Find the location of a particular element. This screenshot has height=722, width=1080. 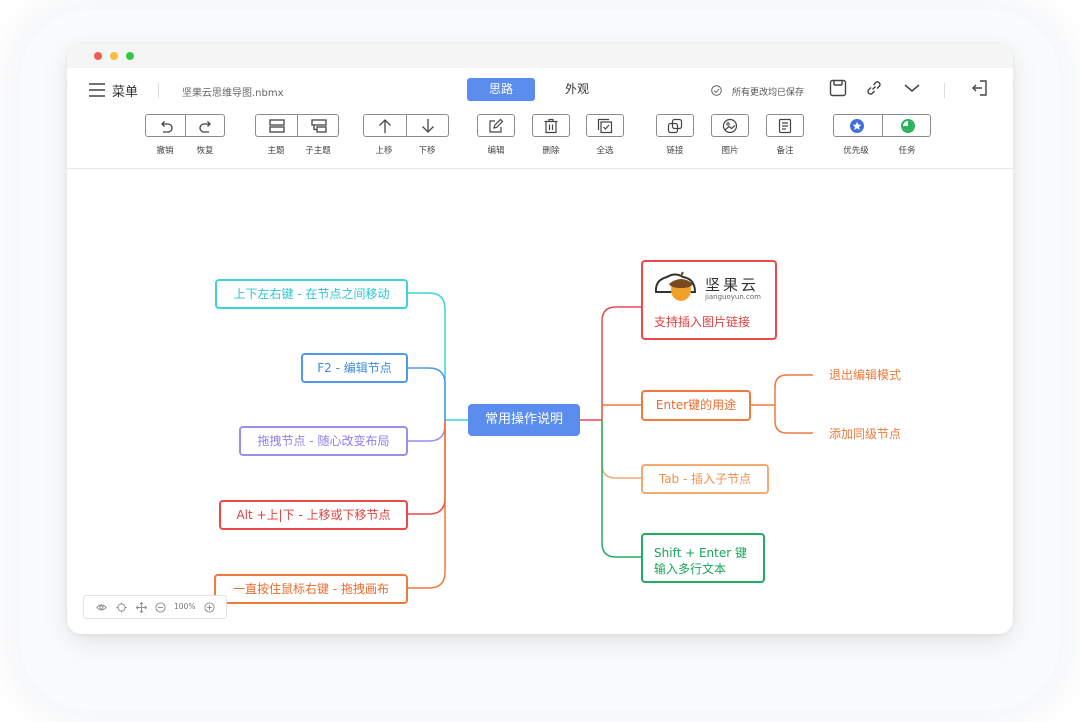

arrow-down-icon is located at coordinates (428, 126).